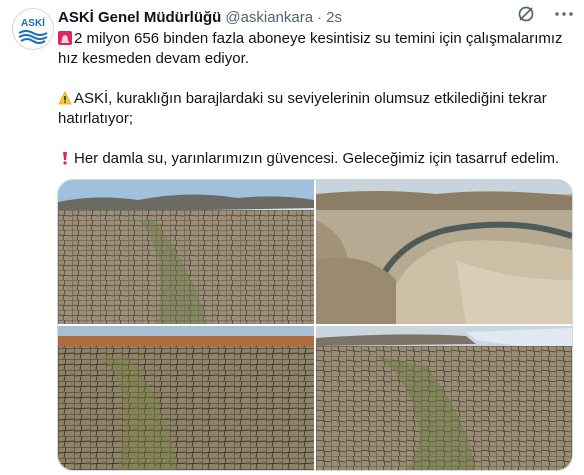  What do you see at coordinates (315, 17) in the screenshot?
I see `tweet-header: ASKİ Genel Müdürlüğü @askiankara · 2s` at bounding box center [315, 17].